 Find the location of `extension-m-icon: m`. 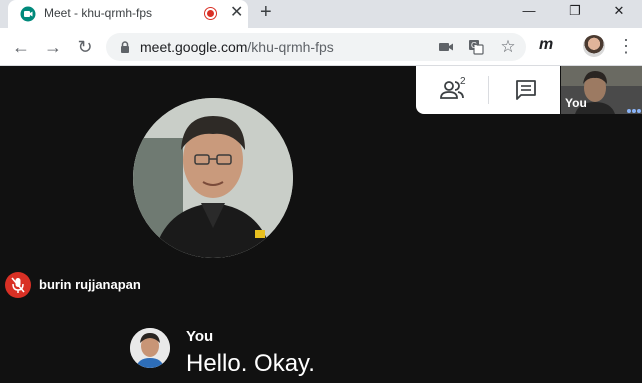

extension-m-icon: m is located at coordinates (546, 45).